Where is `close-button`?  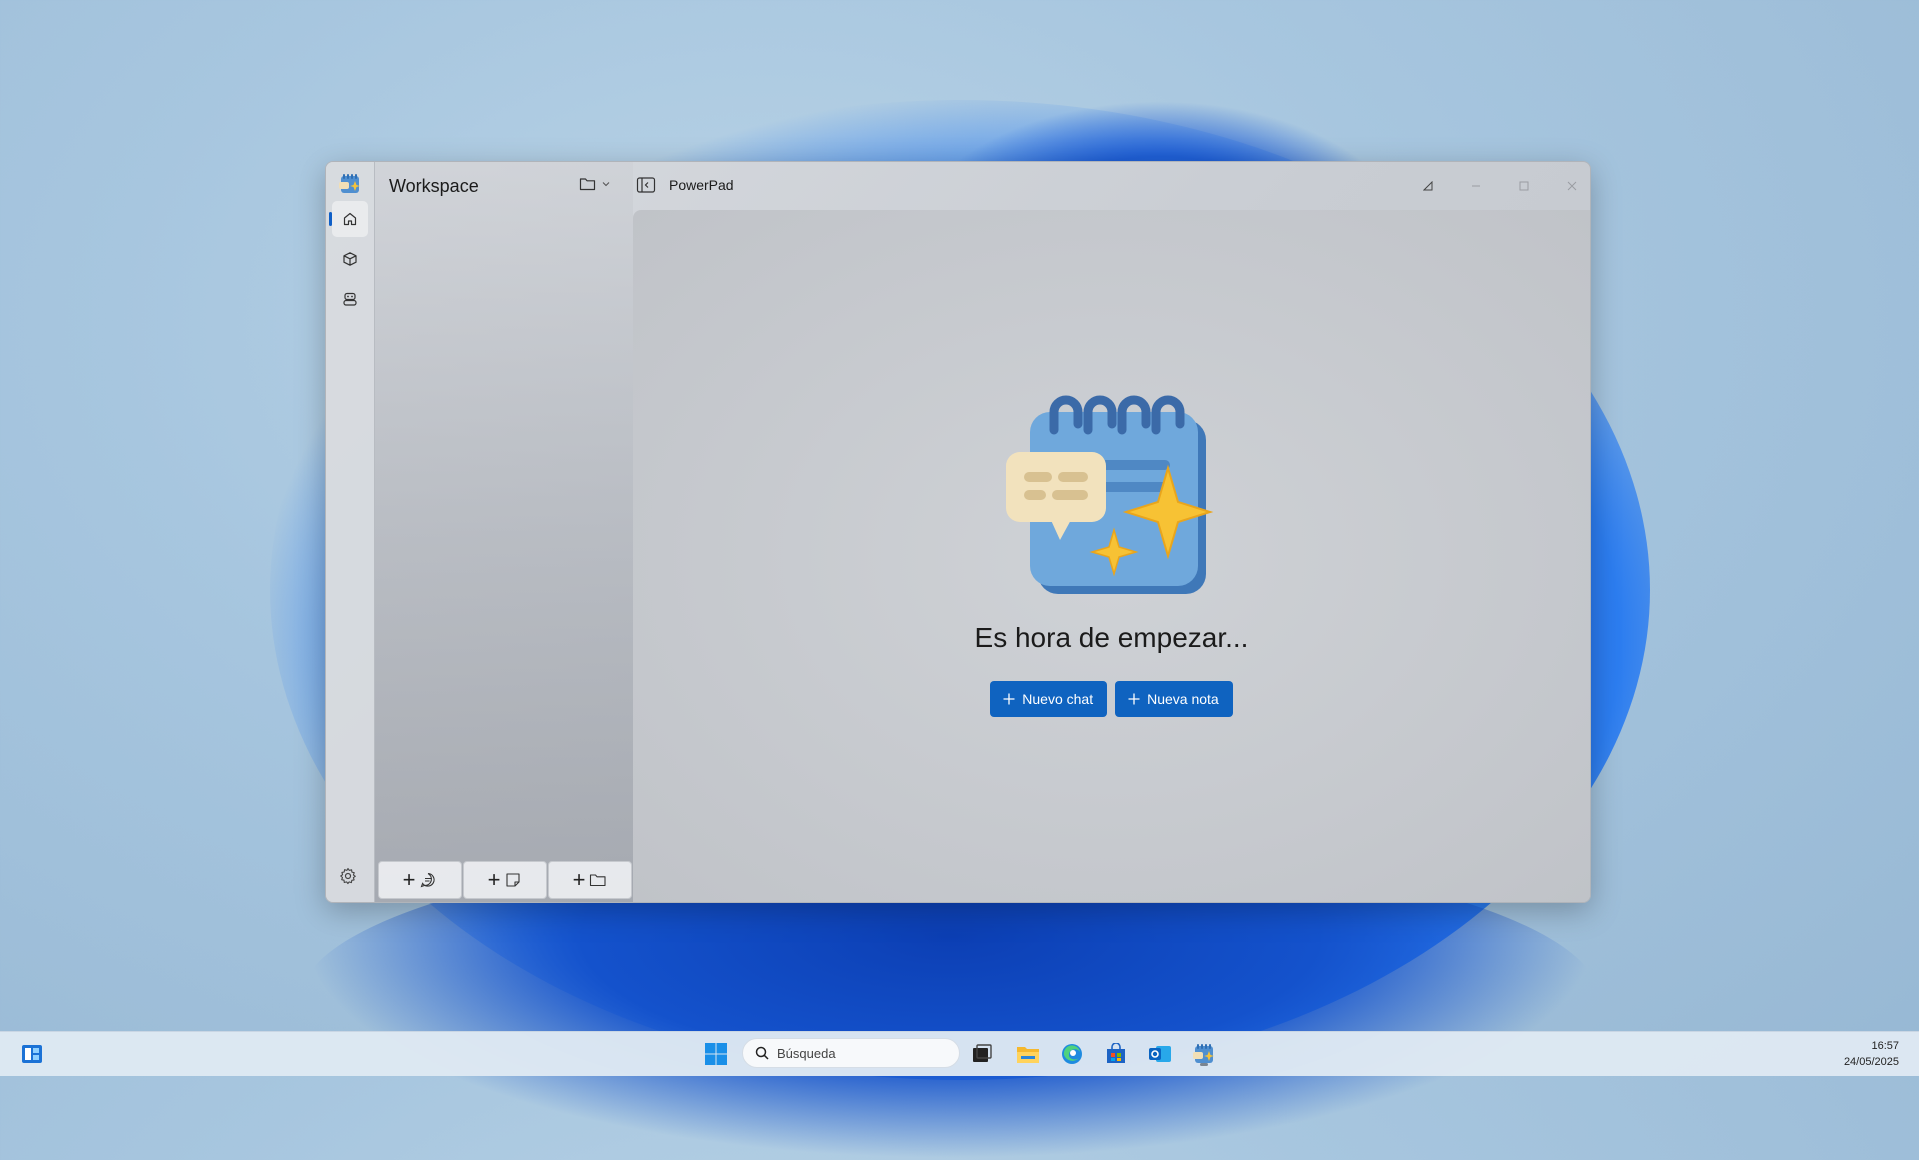
close-button is located at coordinates (1572, 186).